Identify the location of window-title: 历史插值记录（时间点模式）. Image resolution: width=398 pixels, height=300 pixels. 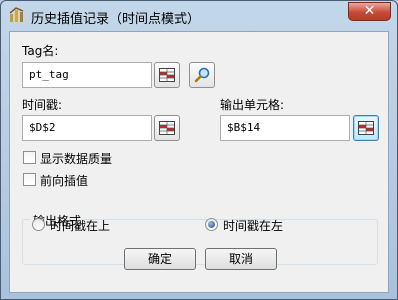
(116, 19).